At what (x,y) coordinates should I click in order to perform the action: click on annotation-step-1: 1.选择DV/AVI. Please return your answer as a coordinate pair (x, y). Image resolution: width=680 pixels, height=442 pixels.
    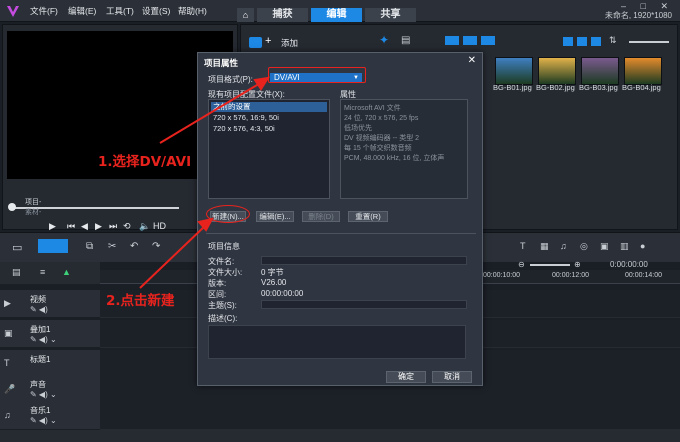
    Looking at the image, I should click on (145, 162).